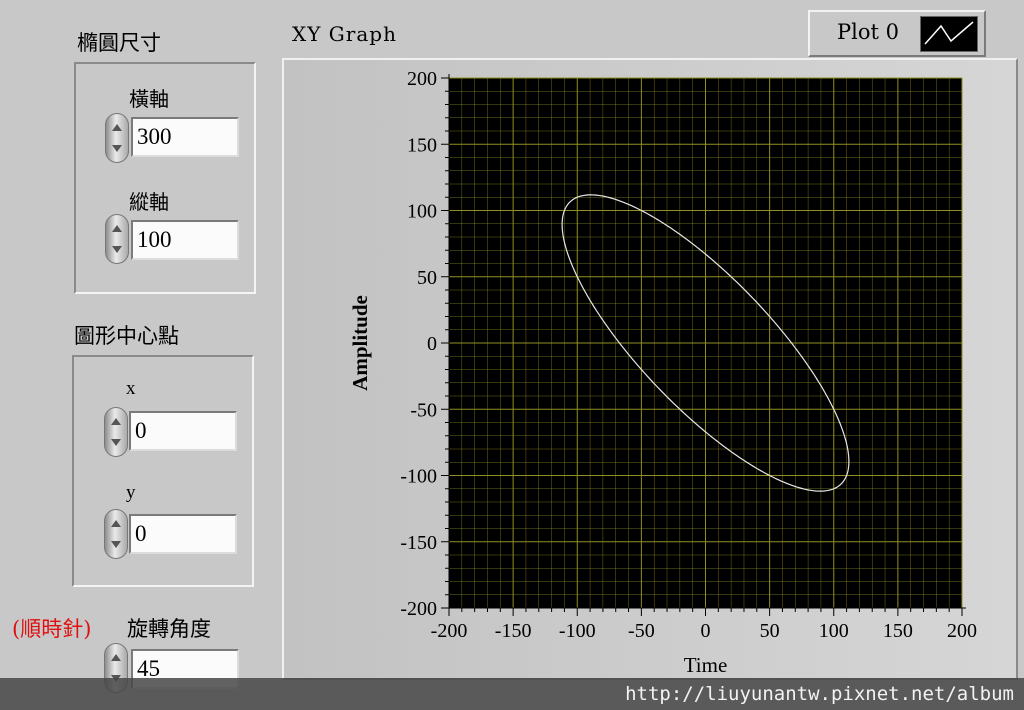 The height and width of the screenshot is (710, 1024). I want to click on footer-url: http://liuyunantw.pixnet.net/album, so click(819, 694).